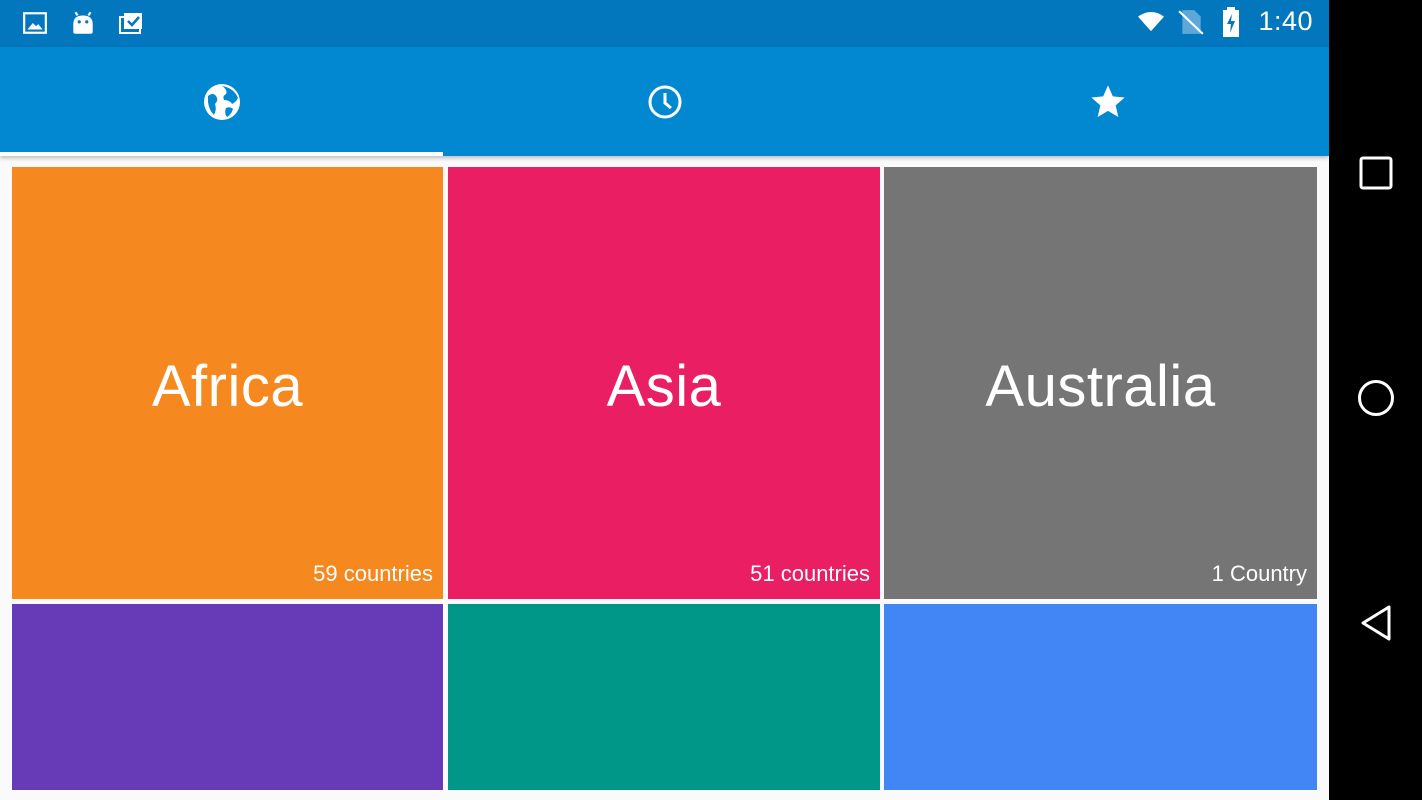 This screenshot has width=1422, height=800. Describe the element at coordinates (664, 23) in the screenshot. I see `status-bar: 1:40` at that location.